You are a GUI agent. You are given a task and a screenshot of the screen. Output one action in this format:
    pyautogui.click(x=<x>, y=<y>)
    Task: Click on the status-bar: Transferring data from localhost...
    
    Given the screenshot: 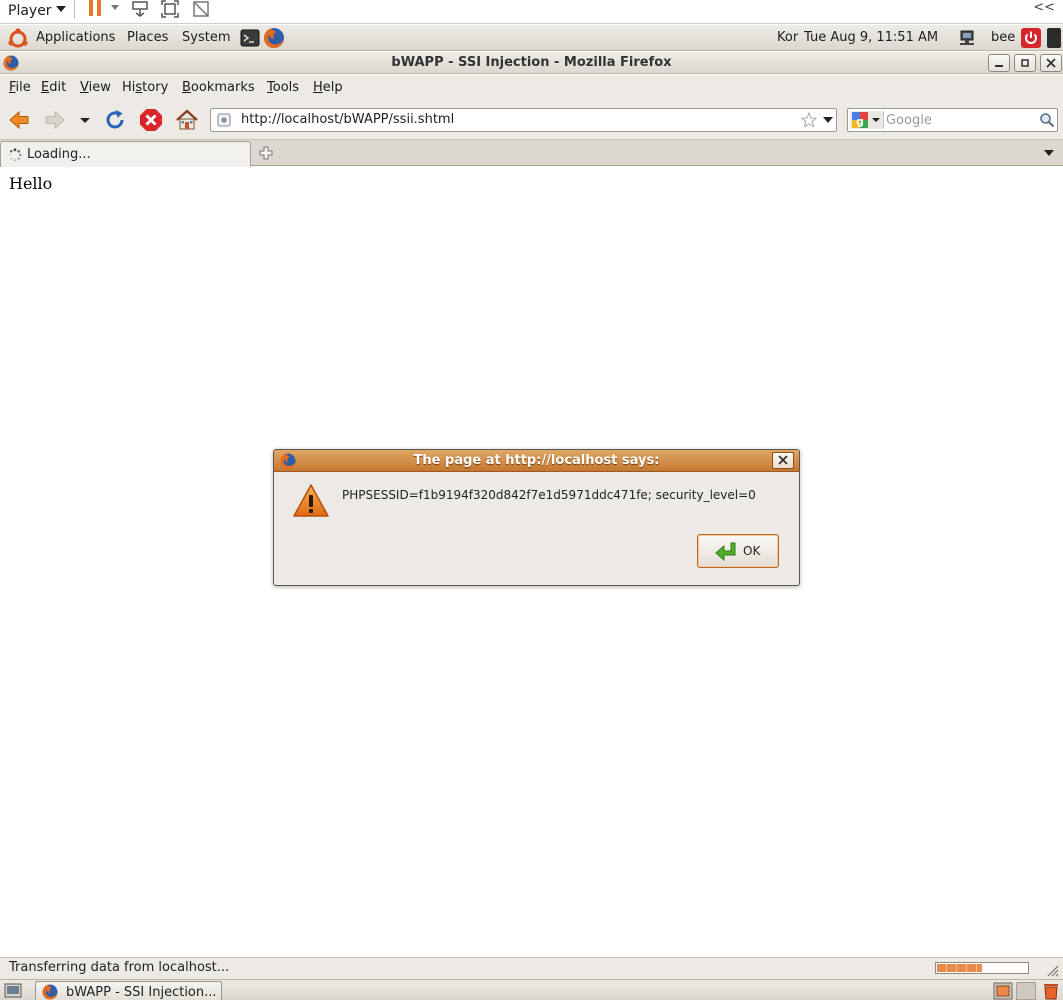 What is the action you would take?
    pyautogui.click(x=531, y=968)
    